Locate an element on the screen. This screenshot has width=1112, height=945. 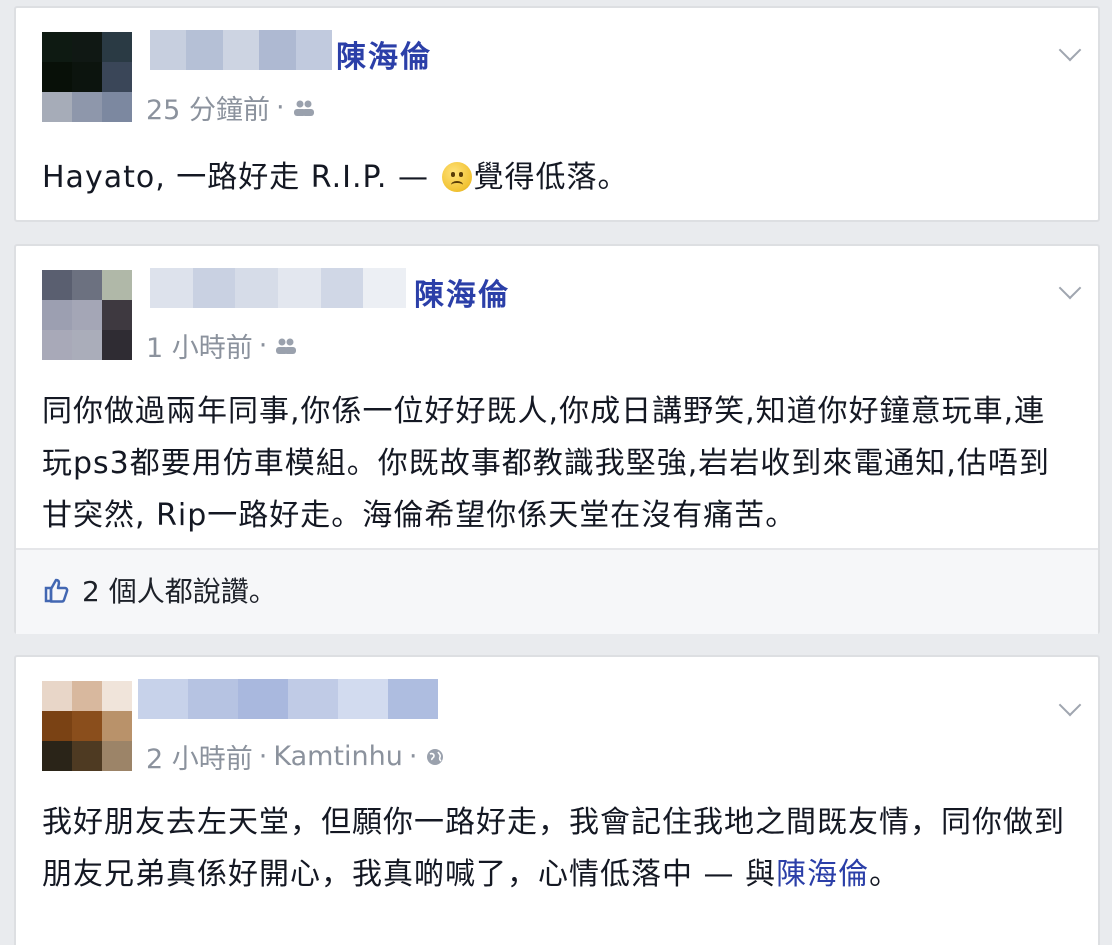
likes-summary: 2 個人都說讚。 is located at coordinates (159, 590).